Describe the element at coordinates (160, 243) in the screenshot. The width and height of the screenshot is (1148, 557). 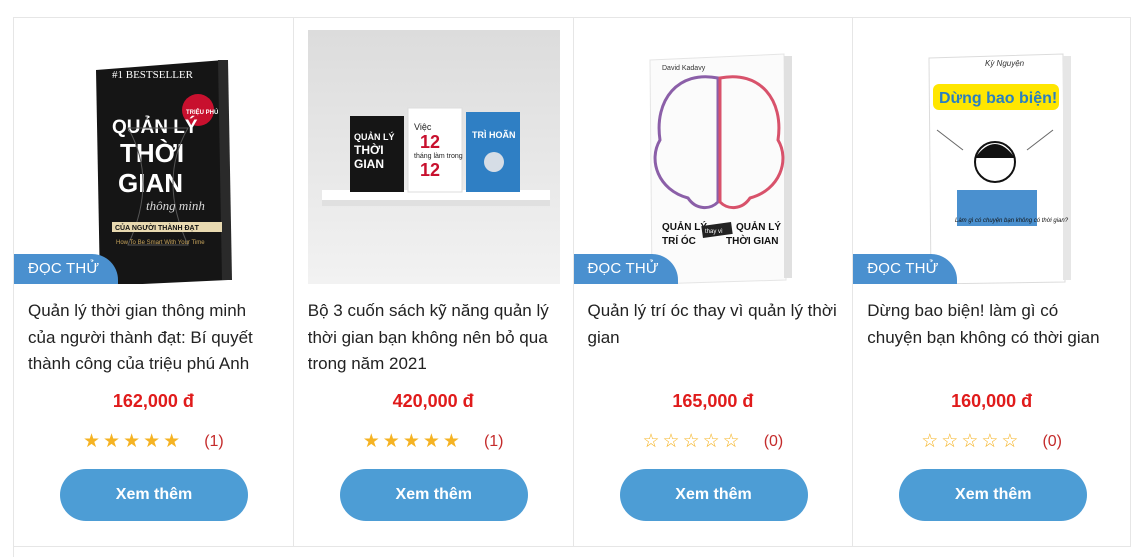
I see `svg-text: How To Be Smart With Your Time` at that location.